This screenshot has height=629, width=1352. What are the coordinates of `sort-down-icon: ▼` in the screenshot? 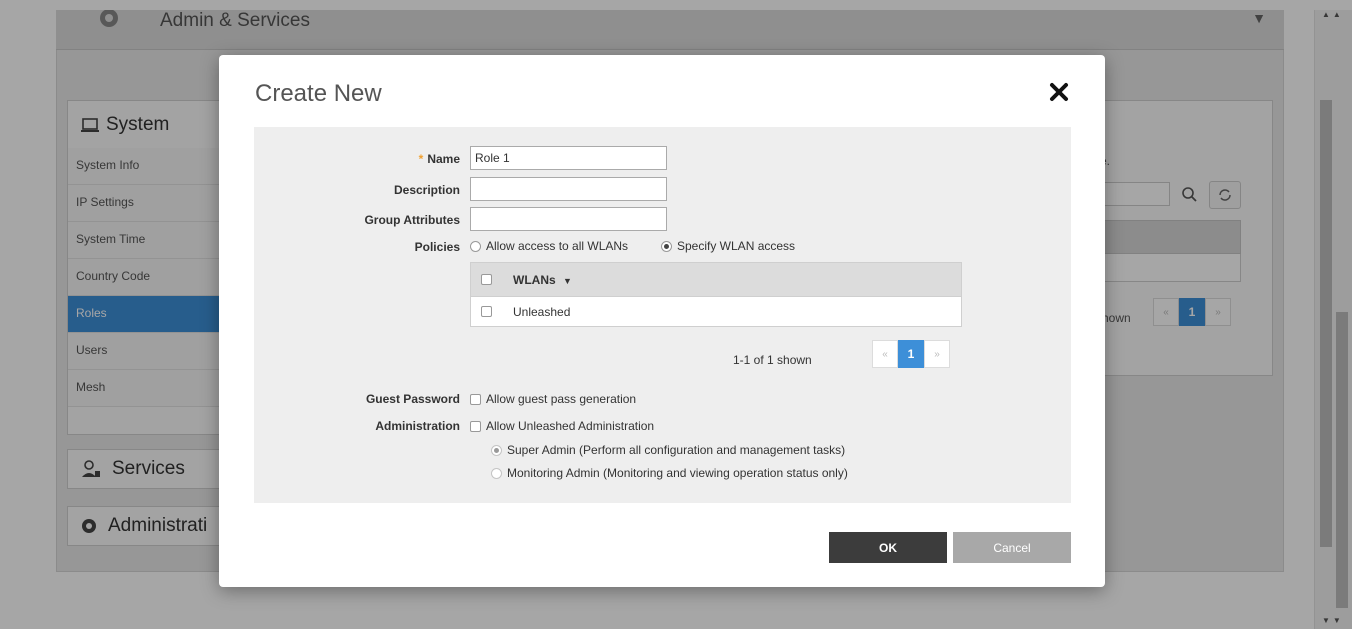 It's located at (567, 281).